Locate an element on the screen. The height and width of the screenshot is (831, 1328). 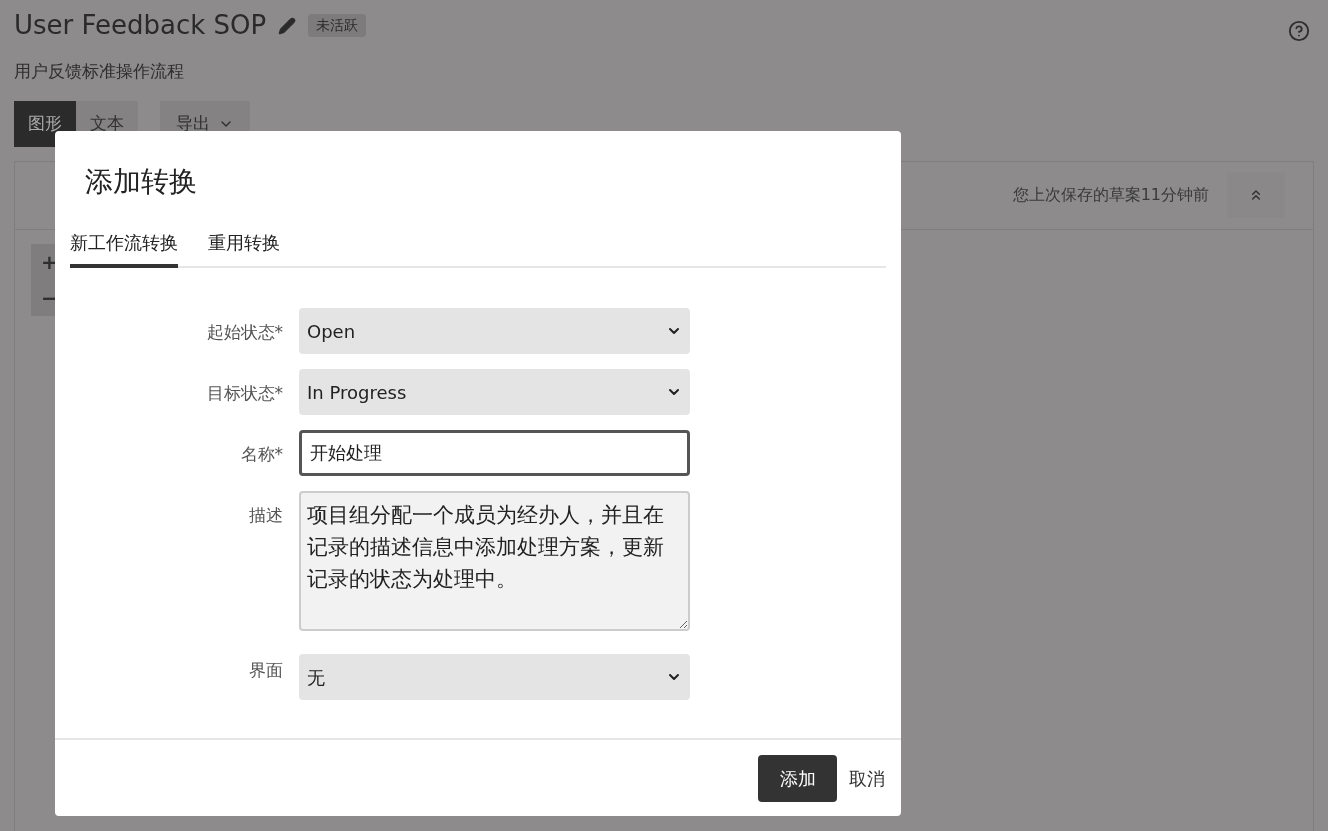
add-button: 添加 is located at coordinates (797, 778).